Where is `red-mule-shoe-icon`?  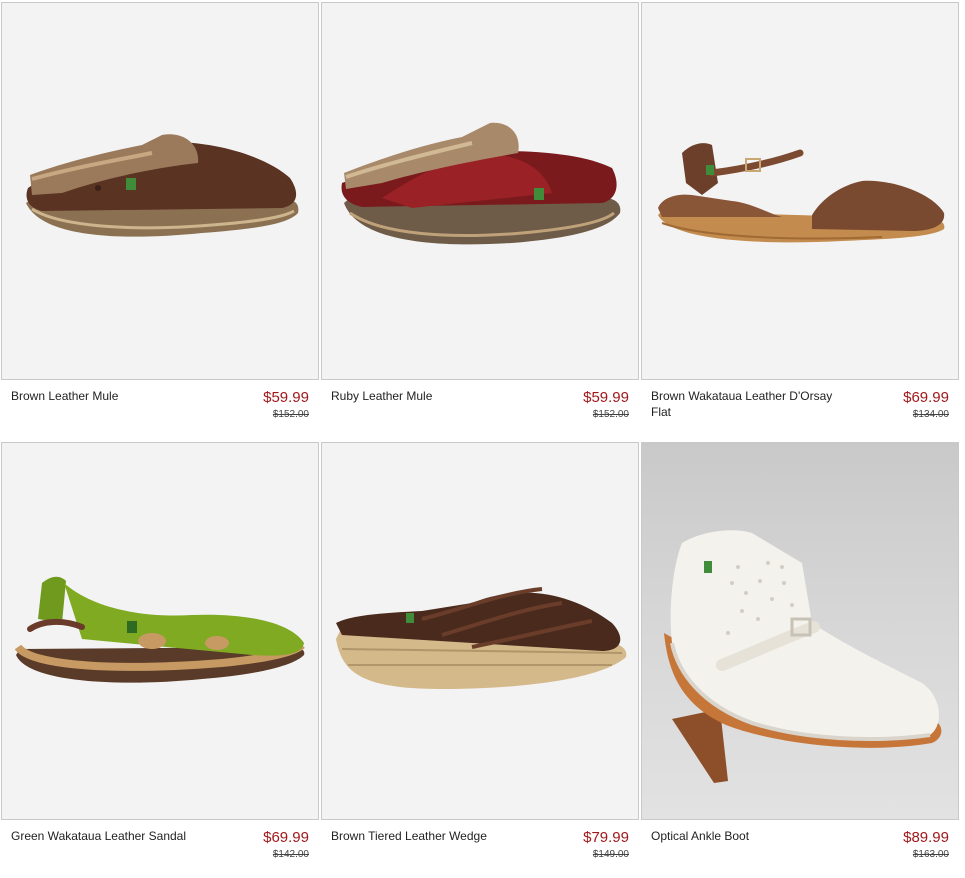
red-mule-shoe-icon is located at coordinates (481, 183).